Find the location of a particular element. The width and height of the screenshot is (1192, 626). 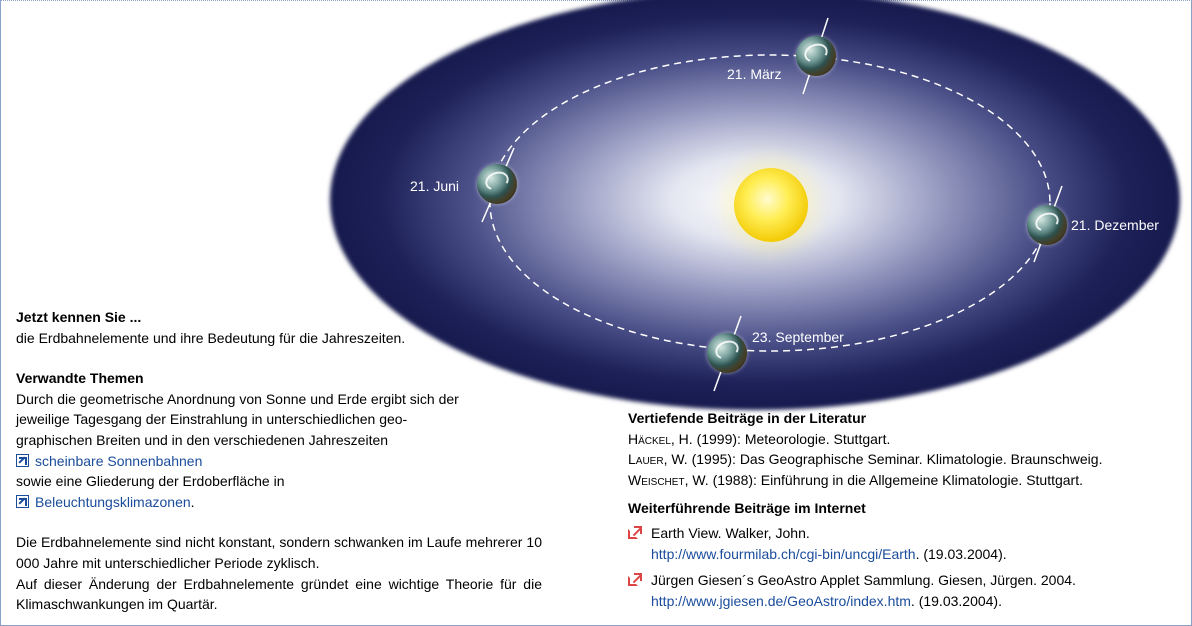

link-row: scheinbare Sonnenbahnen is located at coordinates (279, 461).